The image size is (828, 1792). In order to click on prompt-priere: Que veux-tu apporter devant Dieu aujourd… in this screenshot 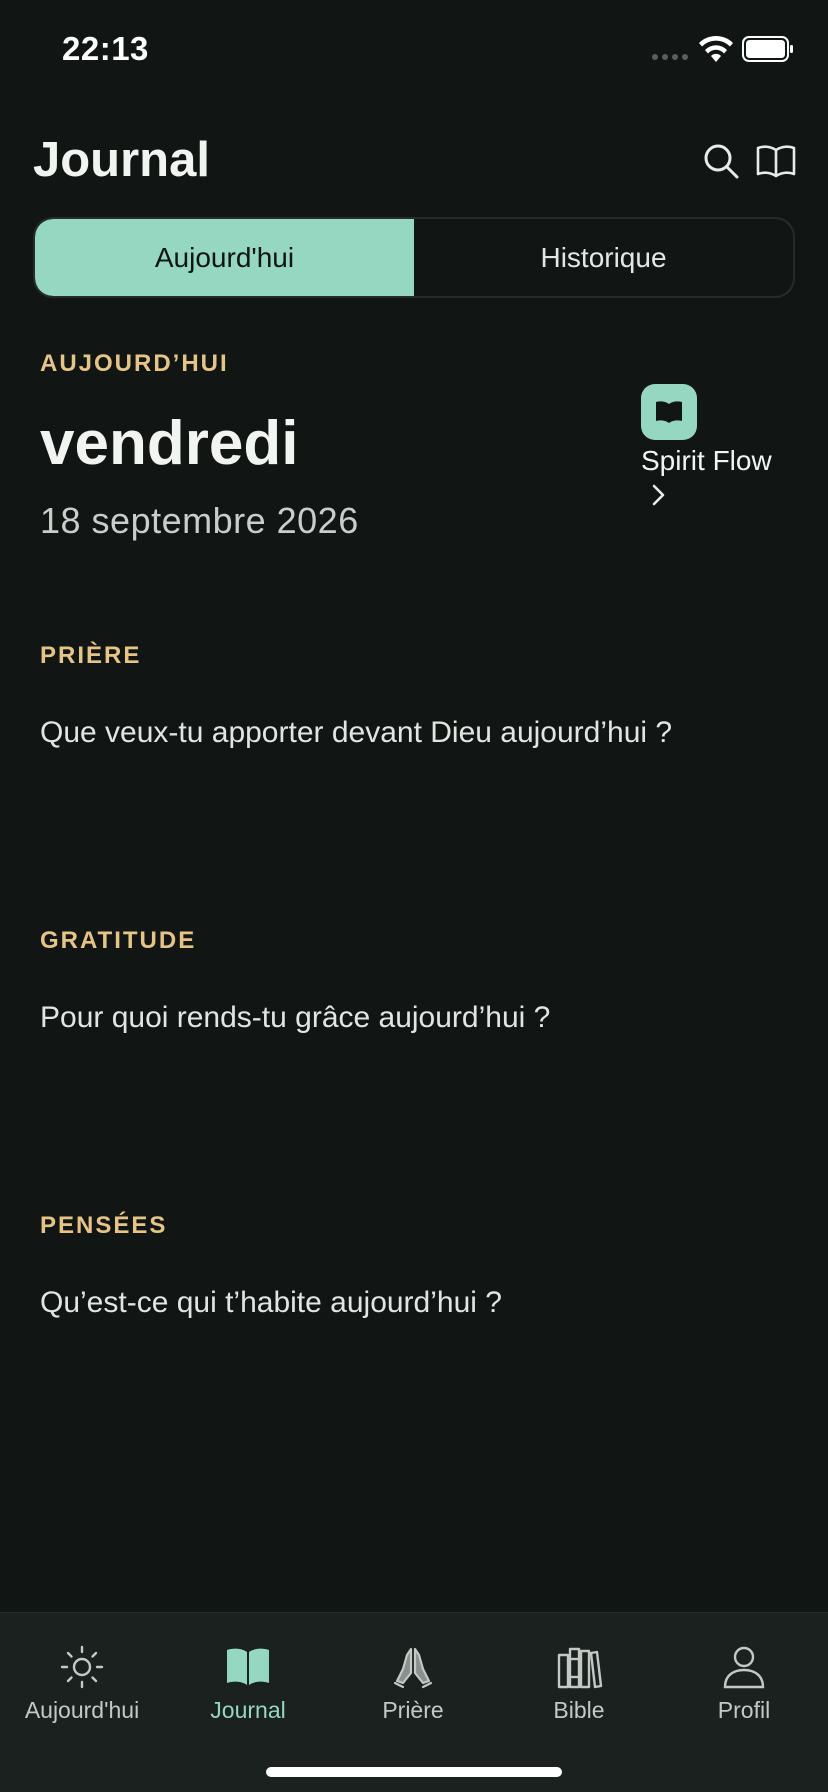, I will do `click(356, 733)`.